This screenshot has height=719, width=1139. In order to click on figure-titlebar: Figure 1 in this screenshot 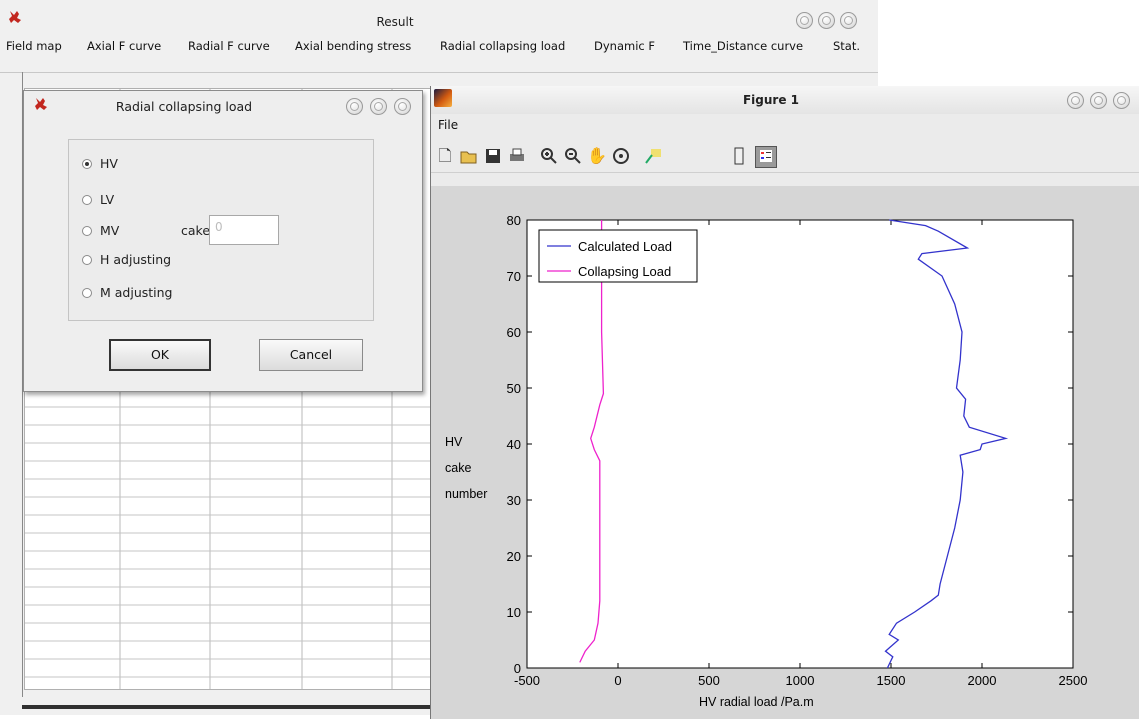, I will do `click(785, 100)`.